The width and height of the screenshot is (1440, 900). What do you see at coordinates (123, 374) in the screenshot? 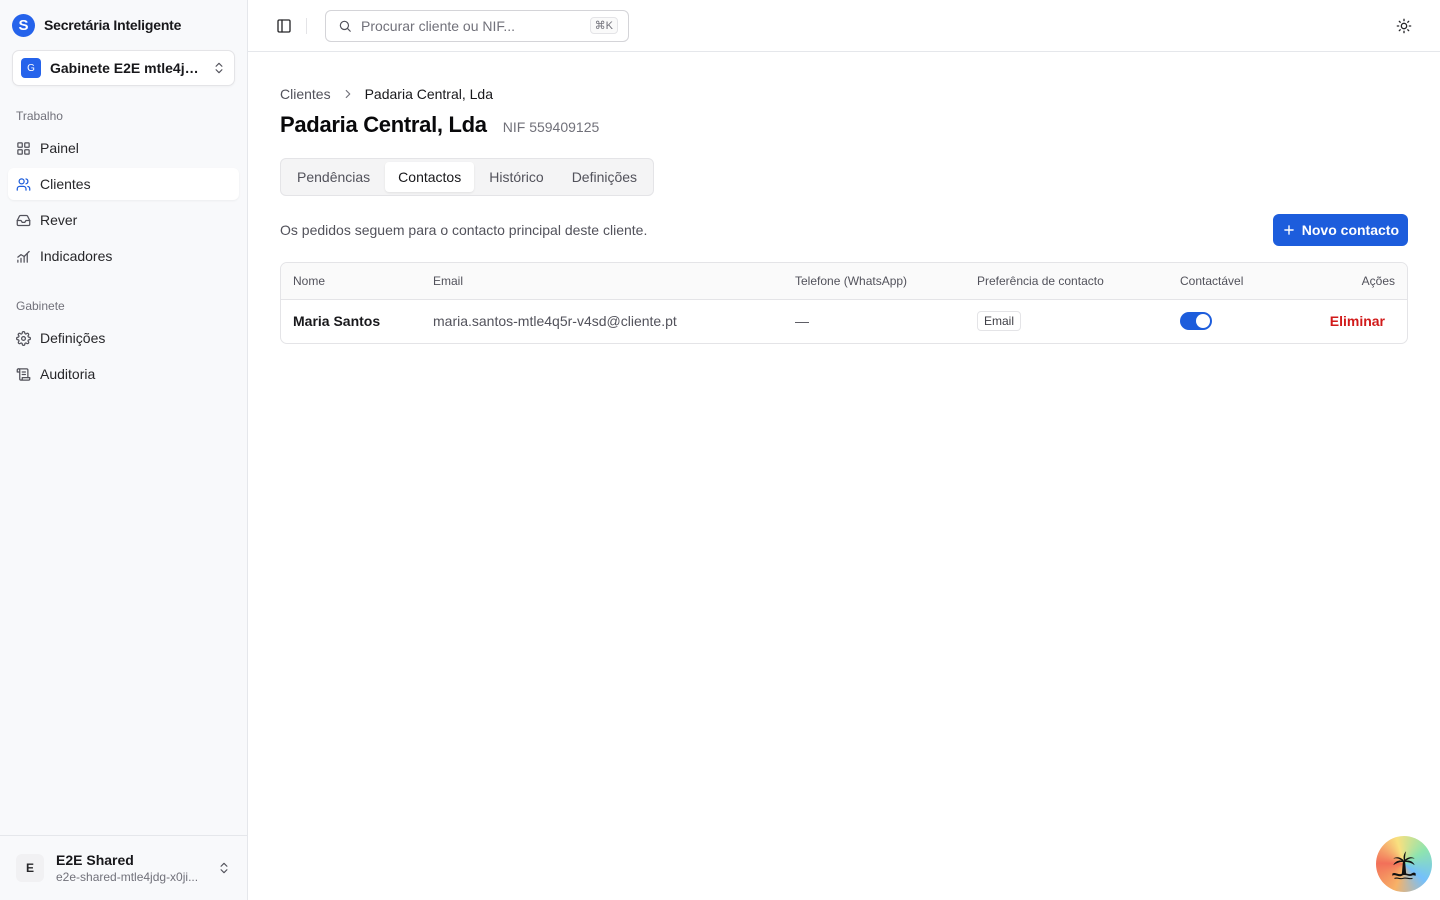
I see `sidebar-item-auditoria: Auditoria` at bounding box center [123, 374].